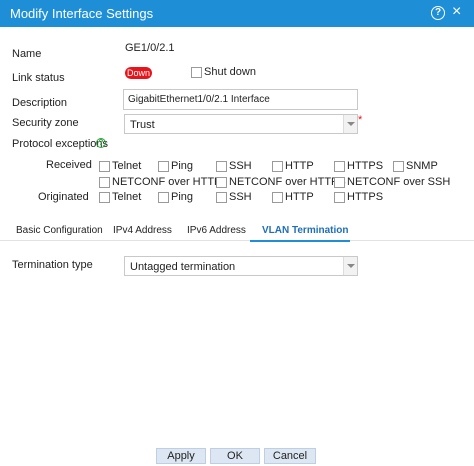 The height and width of the screenshot is (466, 474). Describe the element at coordinates (38, 78) in the screenshot. I see `link-status-label: Link status` at that location.